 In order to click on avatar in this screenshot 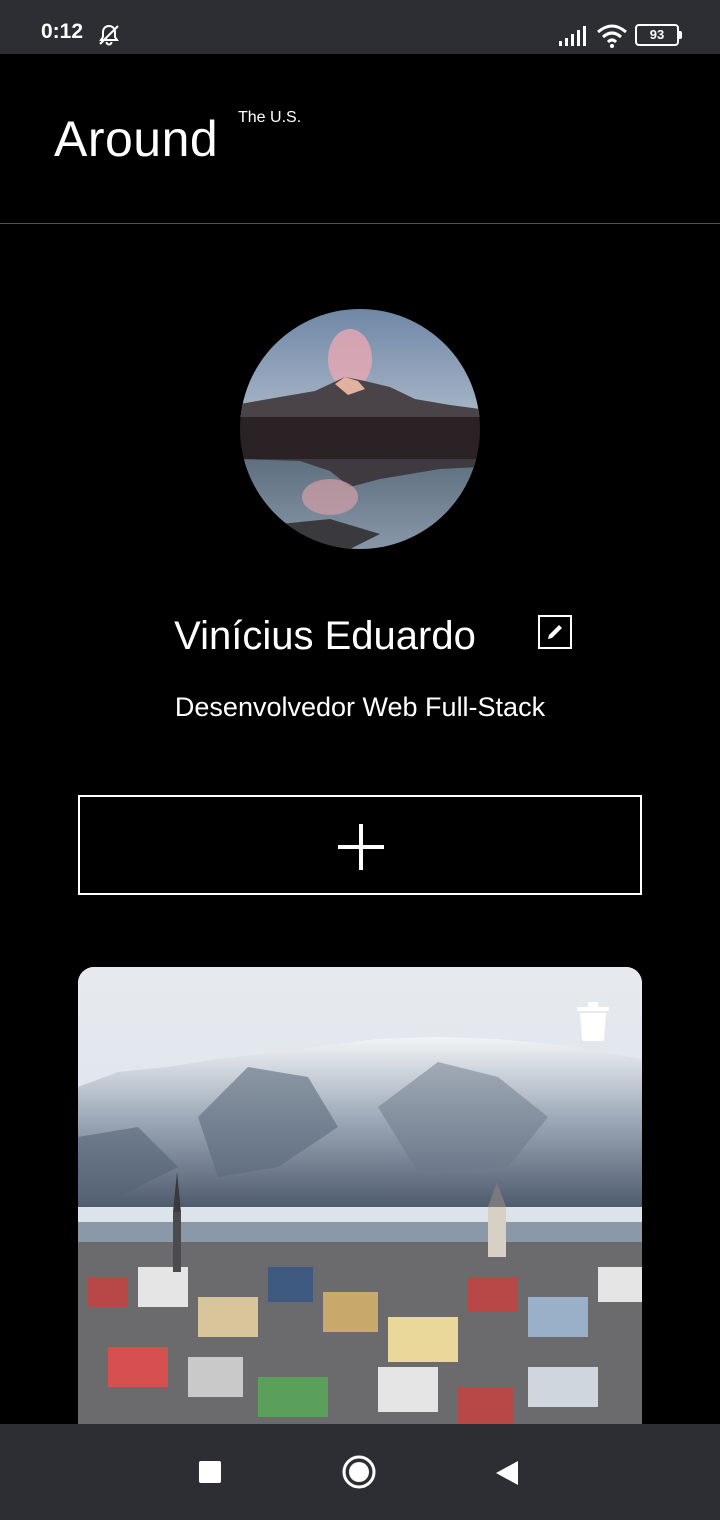, I will do `click(360, 429)`.